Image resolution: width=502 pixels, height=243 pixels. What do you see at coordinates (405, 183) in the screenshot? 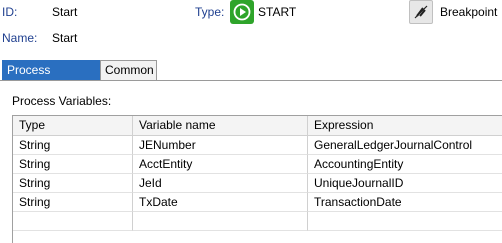
I see `cell-expression: UniqueJournalID` at bounding box center [405, 183].